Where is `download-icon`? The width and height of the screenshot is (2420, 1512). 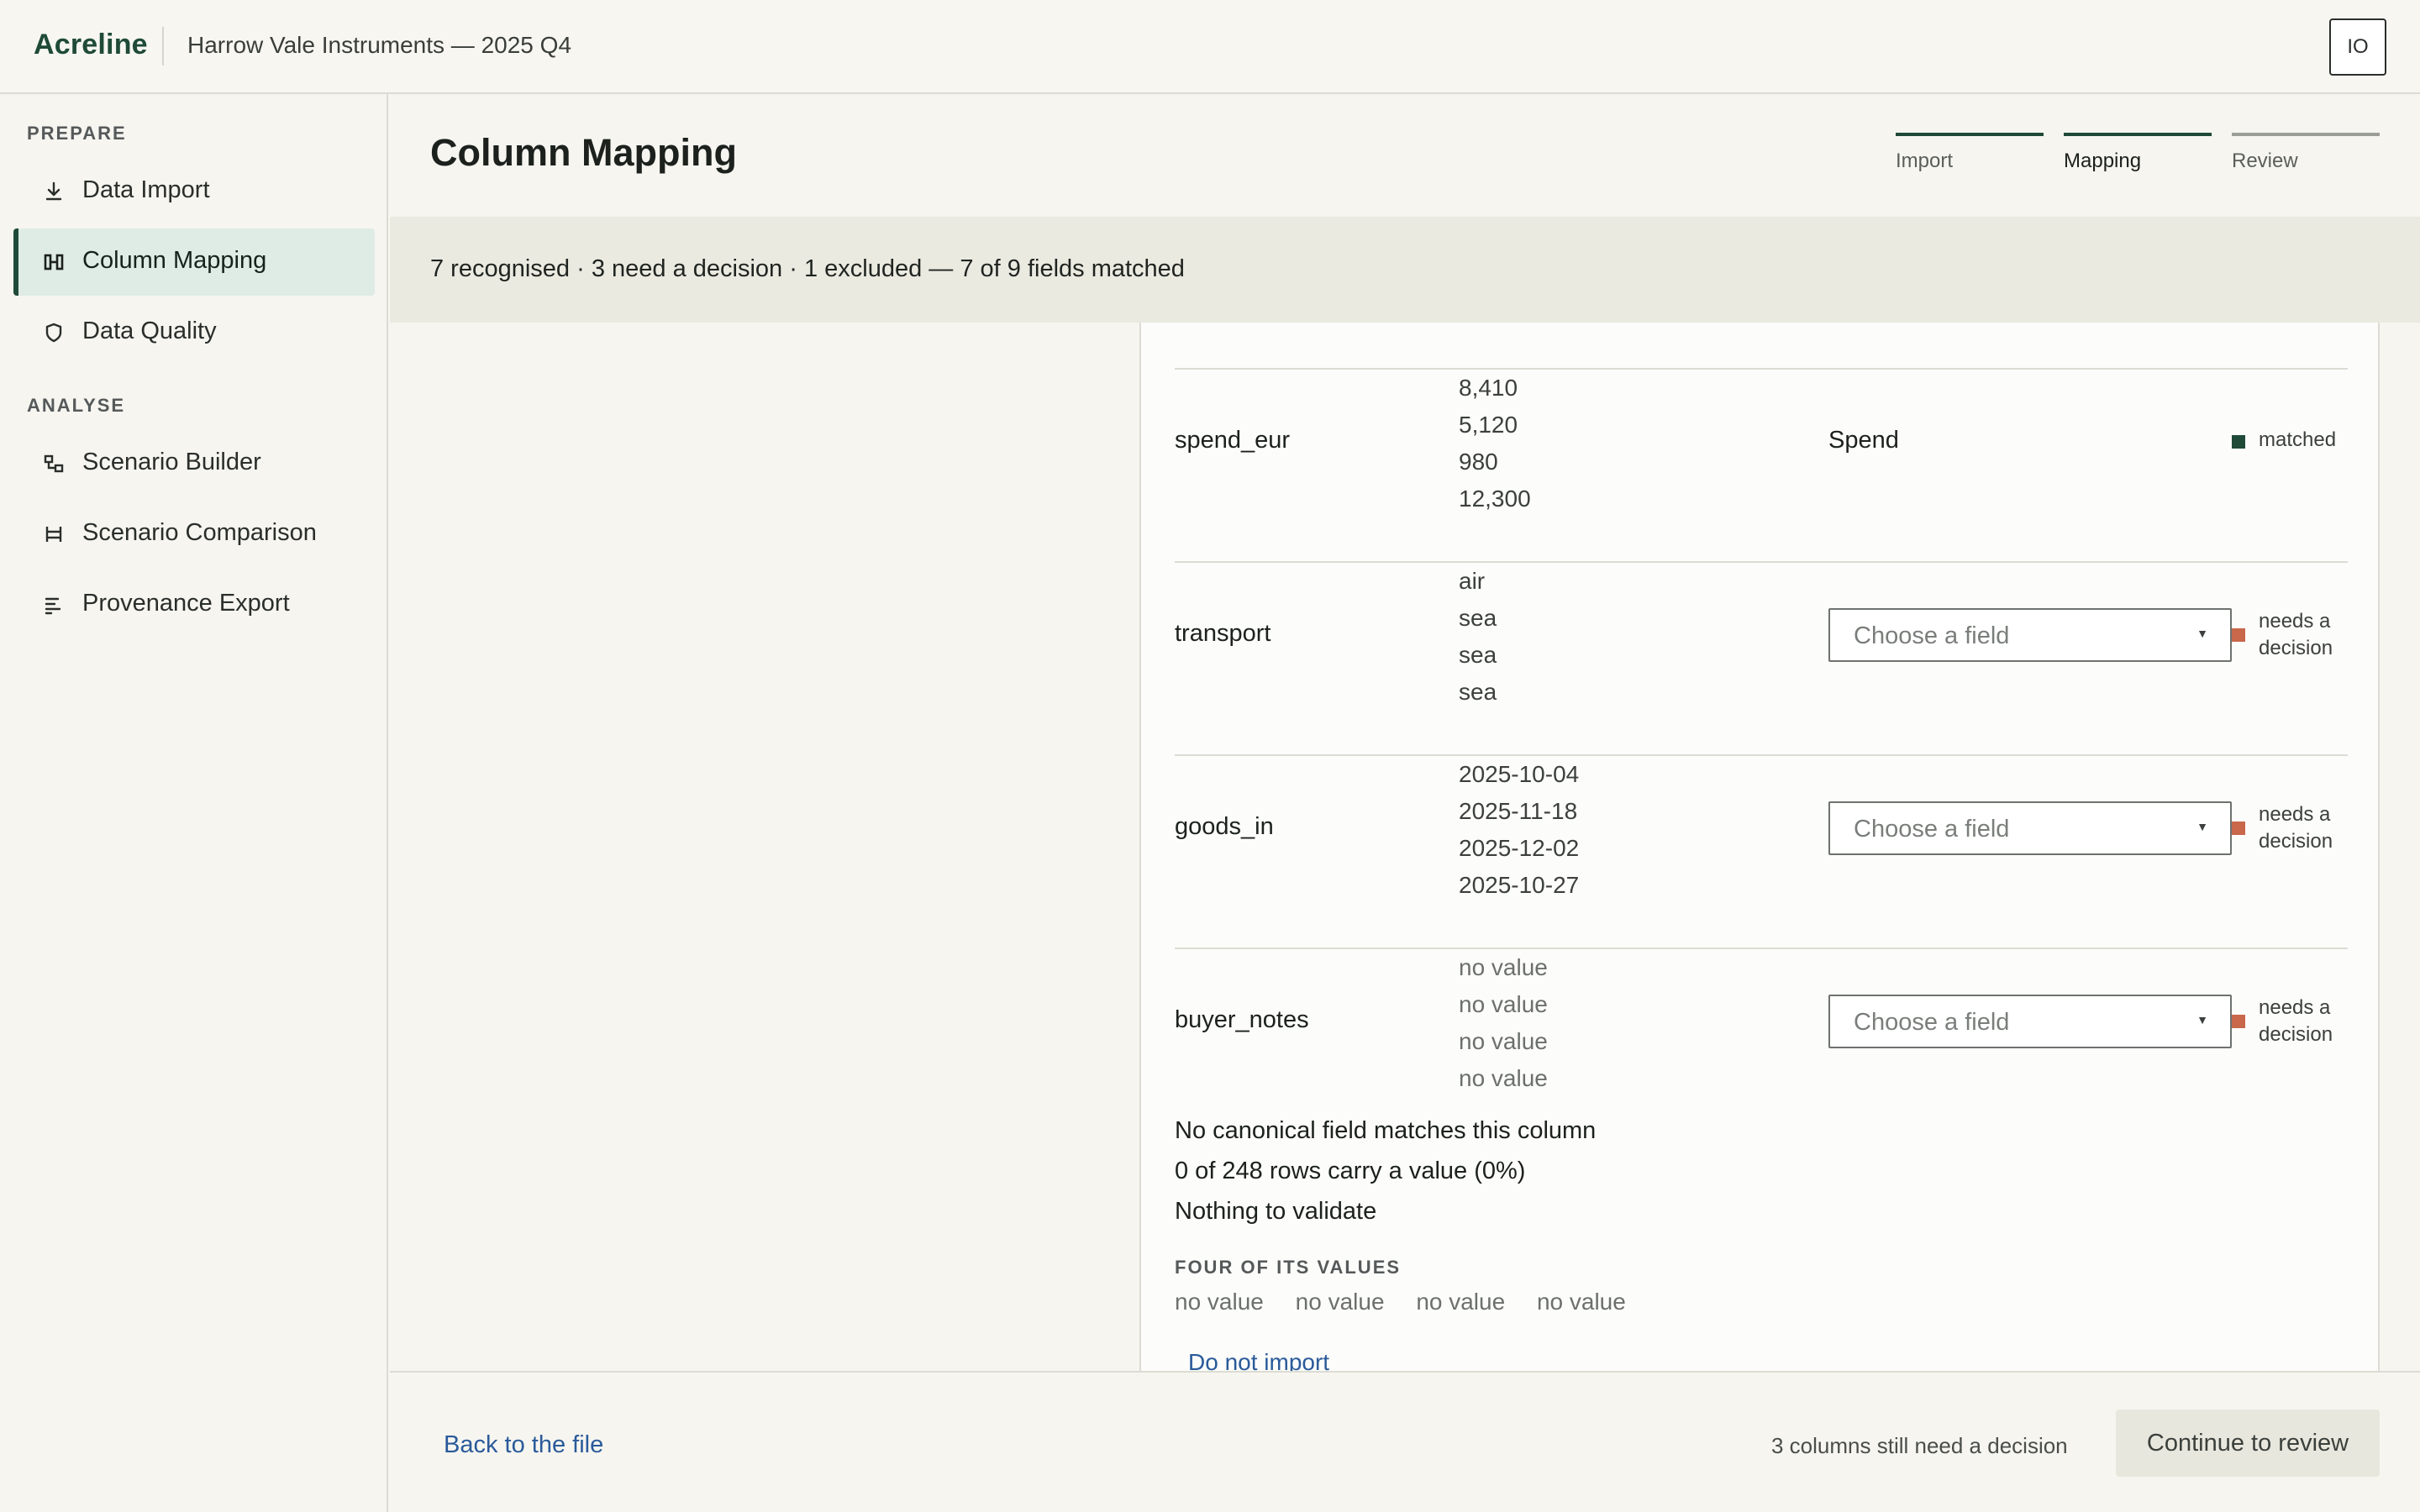 download-icon is located at coordinates (53, 191).